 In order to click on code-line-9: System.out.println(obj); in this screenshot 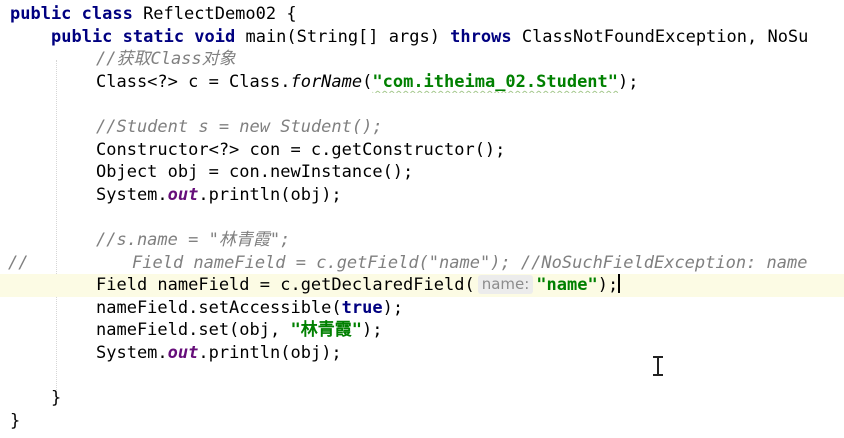, I will do `click(422, 195)`.